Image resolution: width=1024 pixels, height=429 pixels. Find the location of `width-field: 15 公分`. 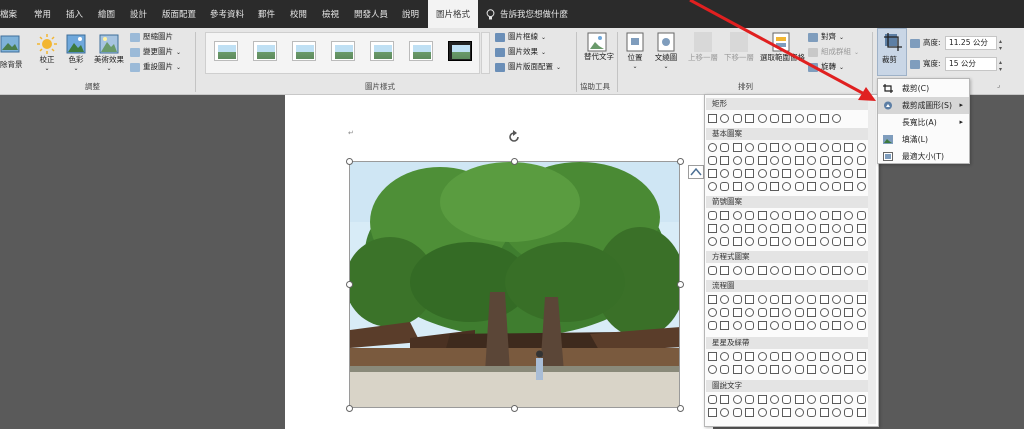

width-field: 15 公分 is located at coordinates (971, 64).